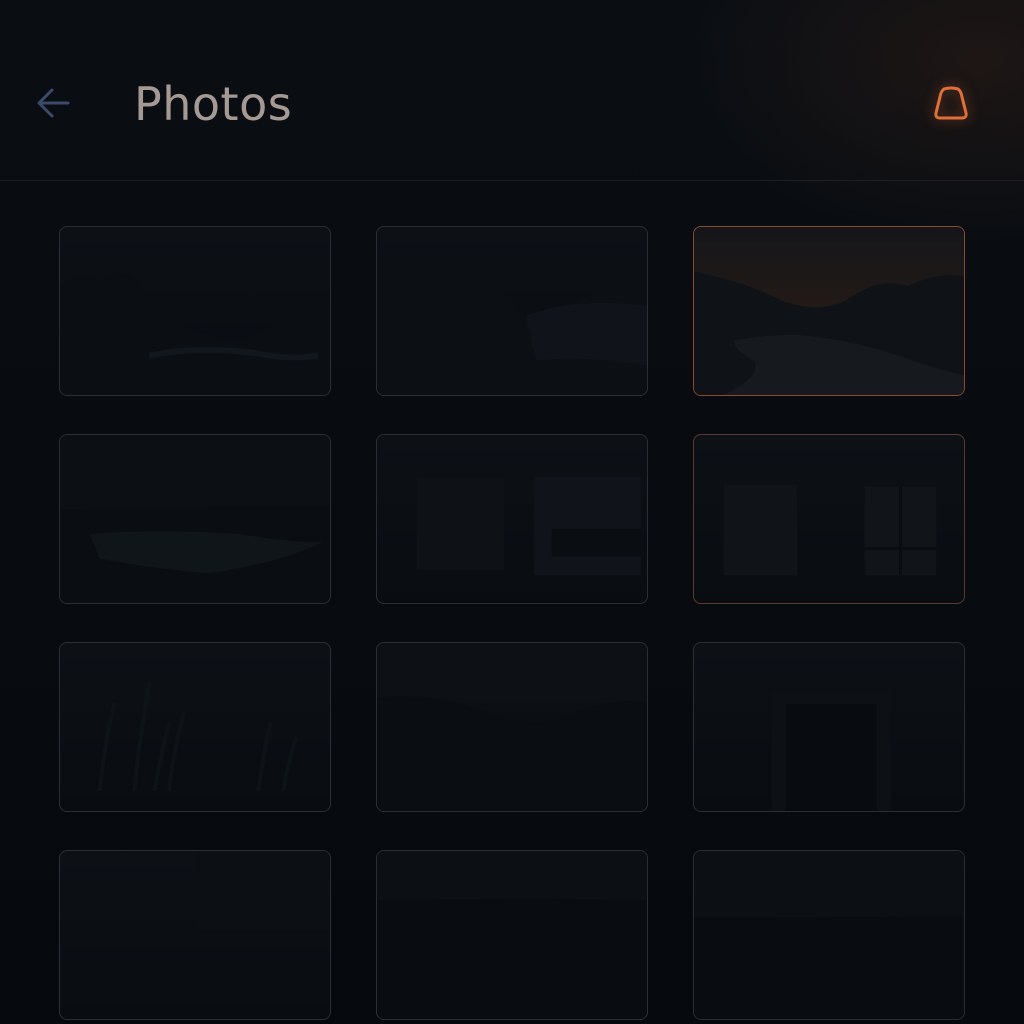 The height and width of the screenshot is (1024, 1024). I want to click on arrow-left-icon, so click(53, 103).